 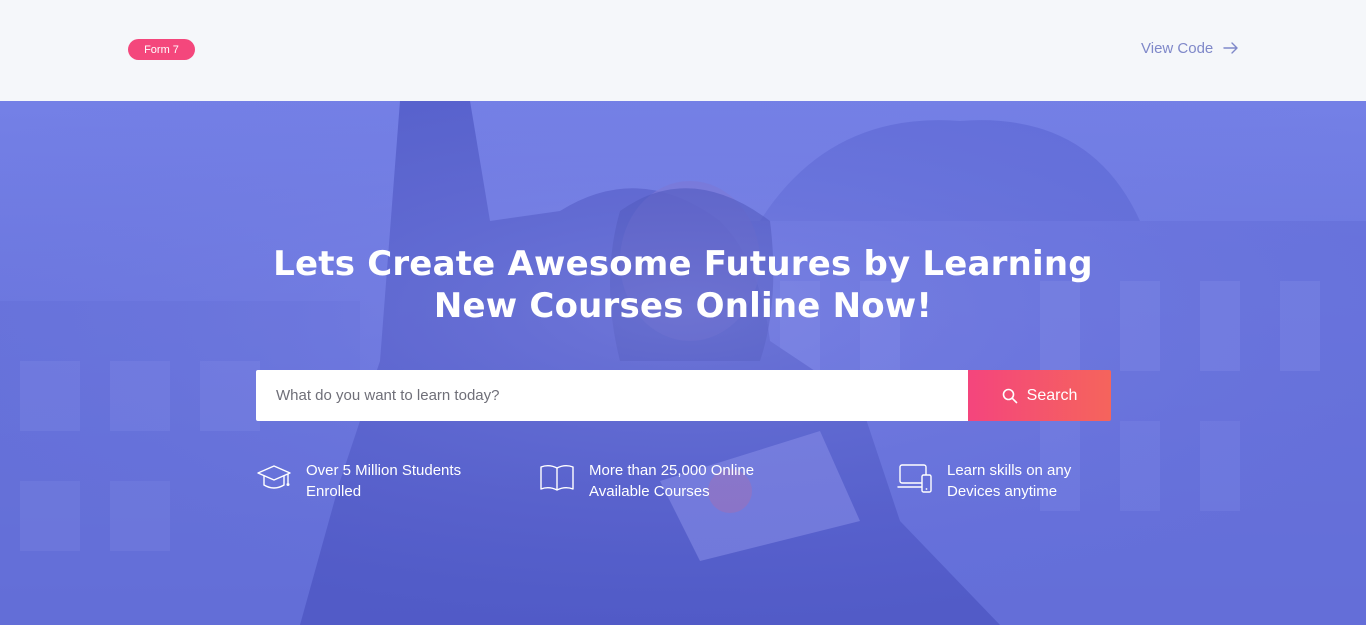 What do you see at coordinates (649, 491) in the screenshot?
I see `feature-courses-line-2: Available Courses` at bounding box center [649, 491].